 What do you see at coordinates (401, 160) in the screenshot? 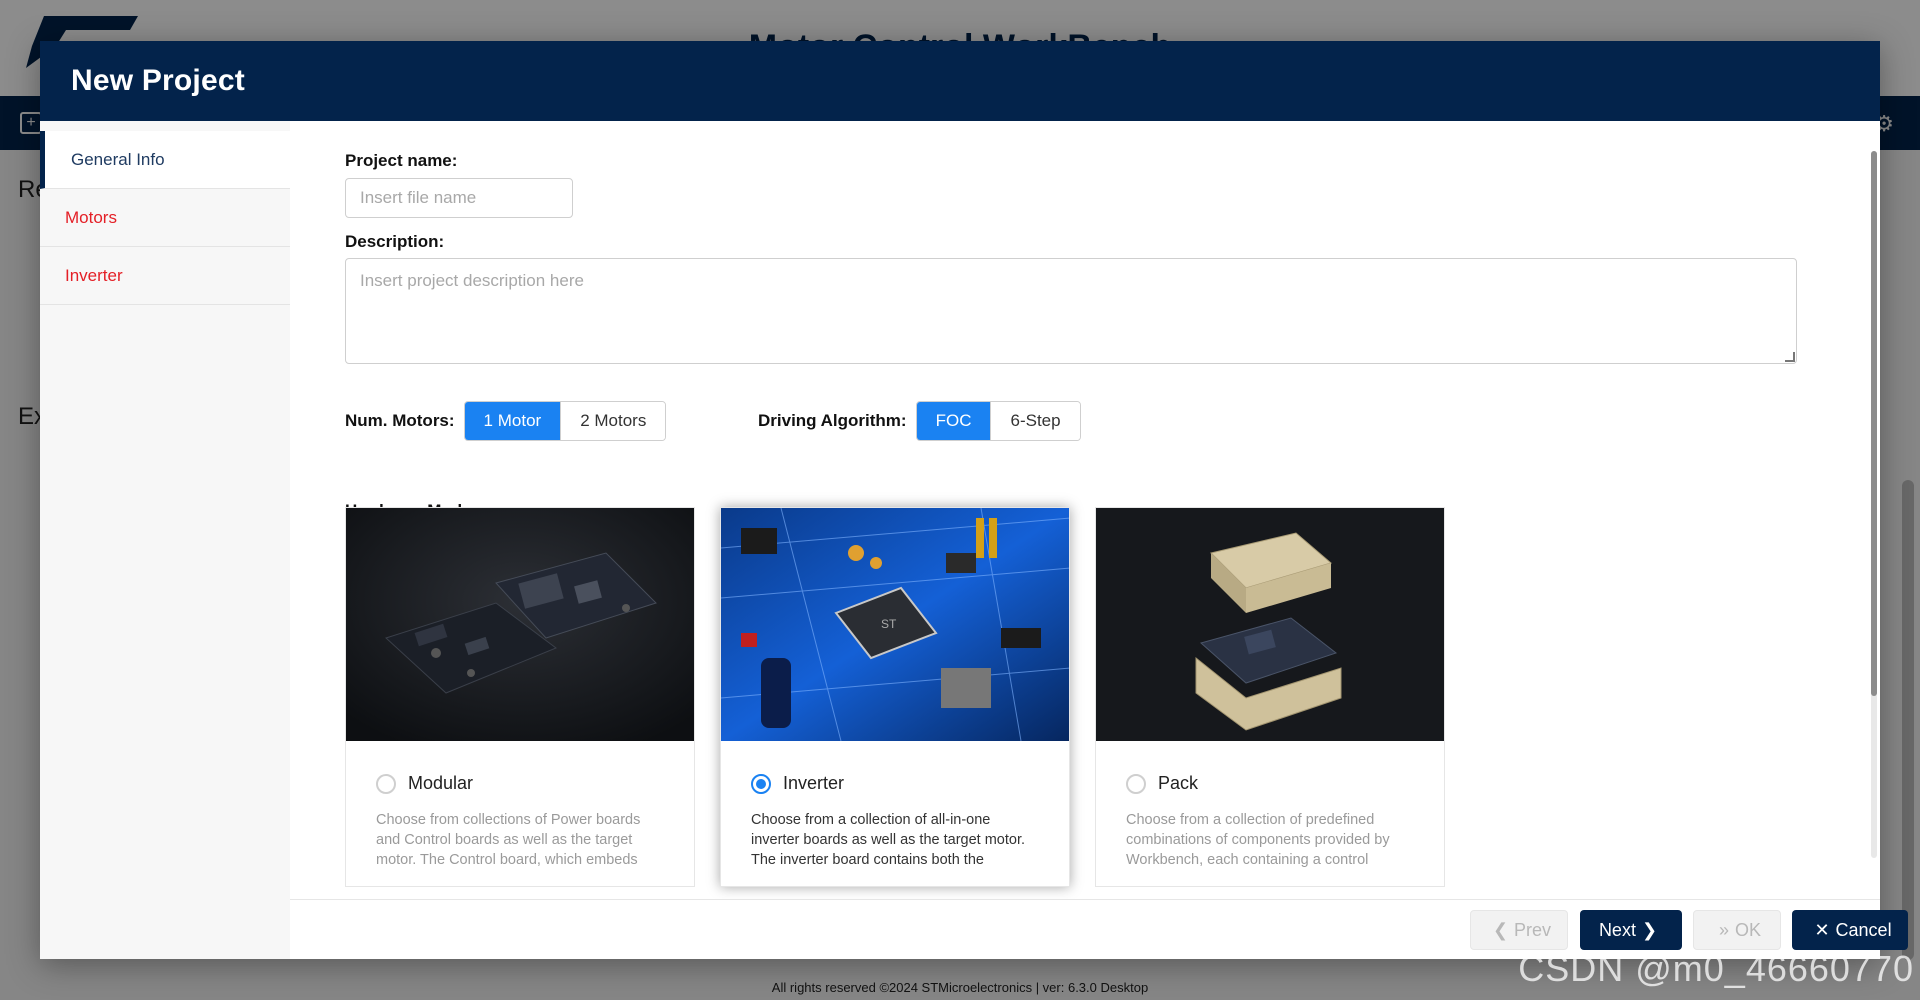
I see `project-name-label: Project name:` at bounding box center [401, 160].